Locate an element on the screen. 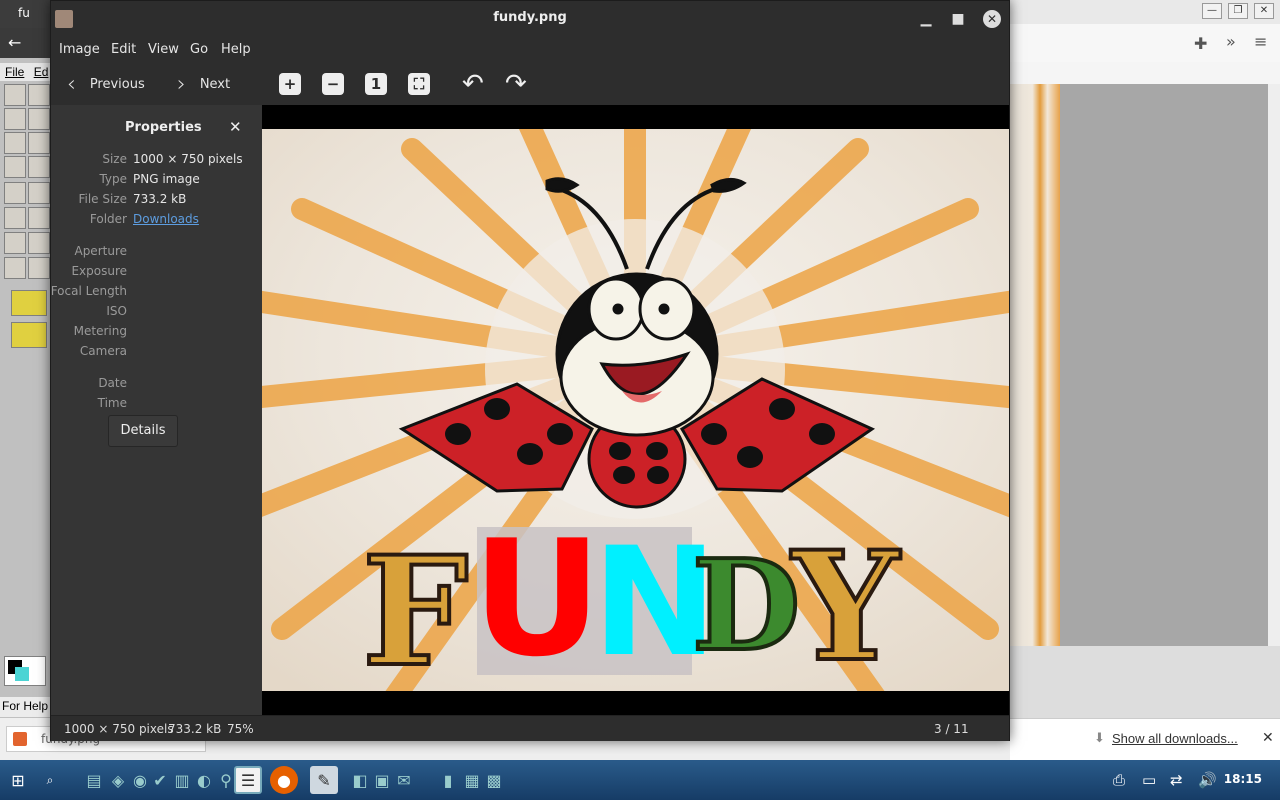 This screenshot has height=800, width=1280. polygon-tool-icon is located at coordinates (39, 243).